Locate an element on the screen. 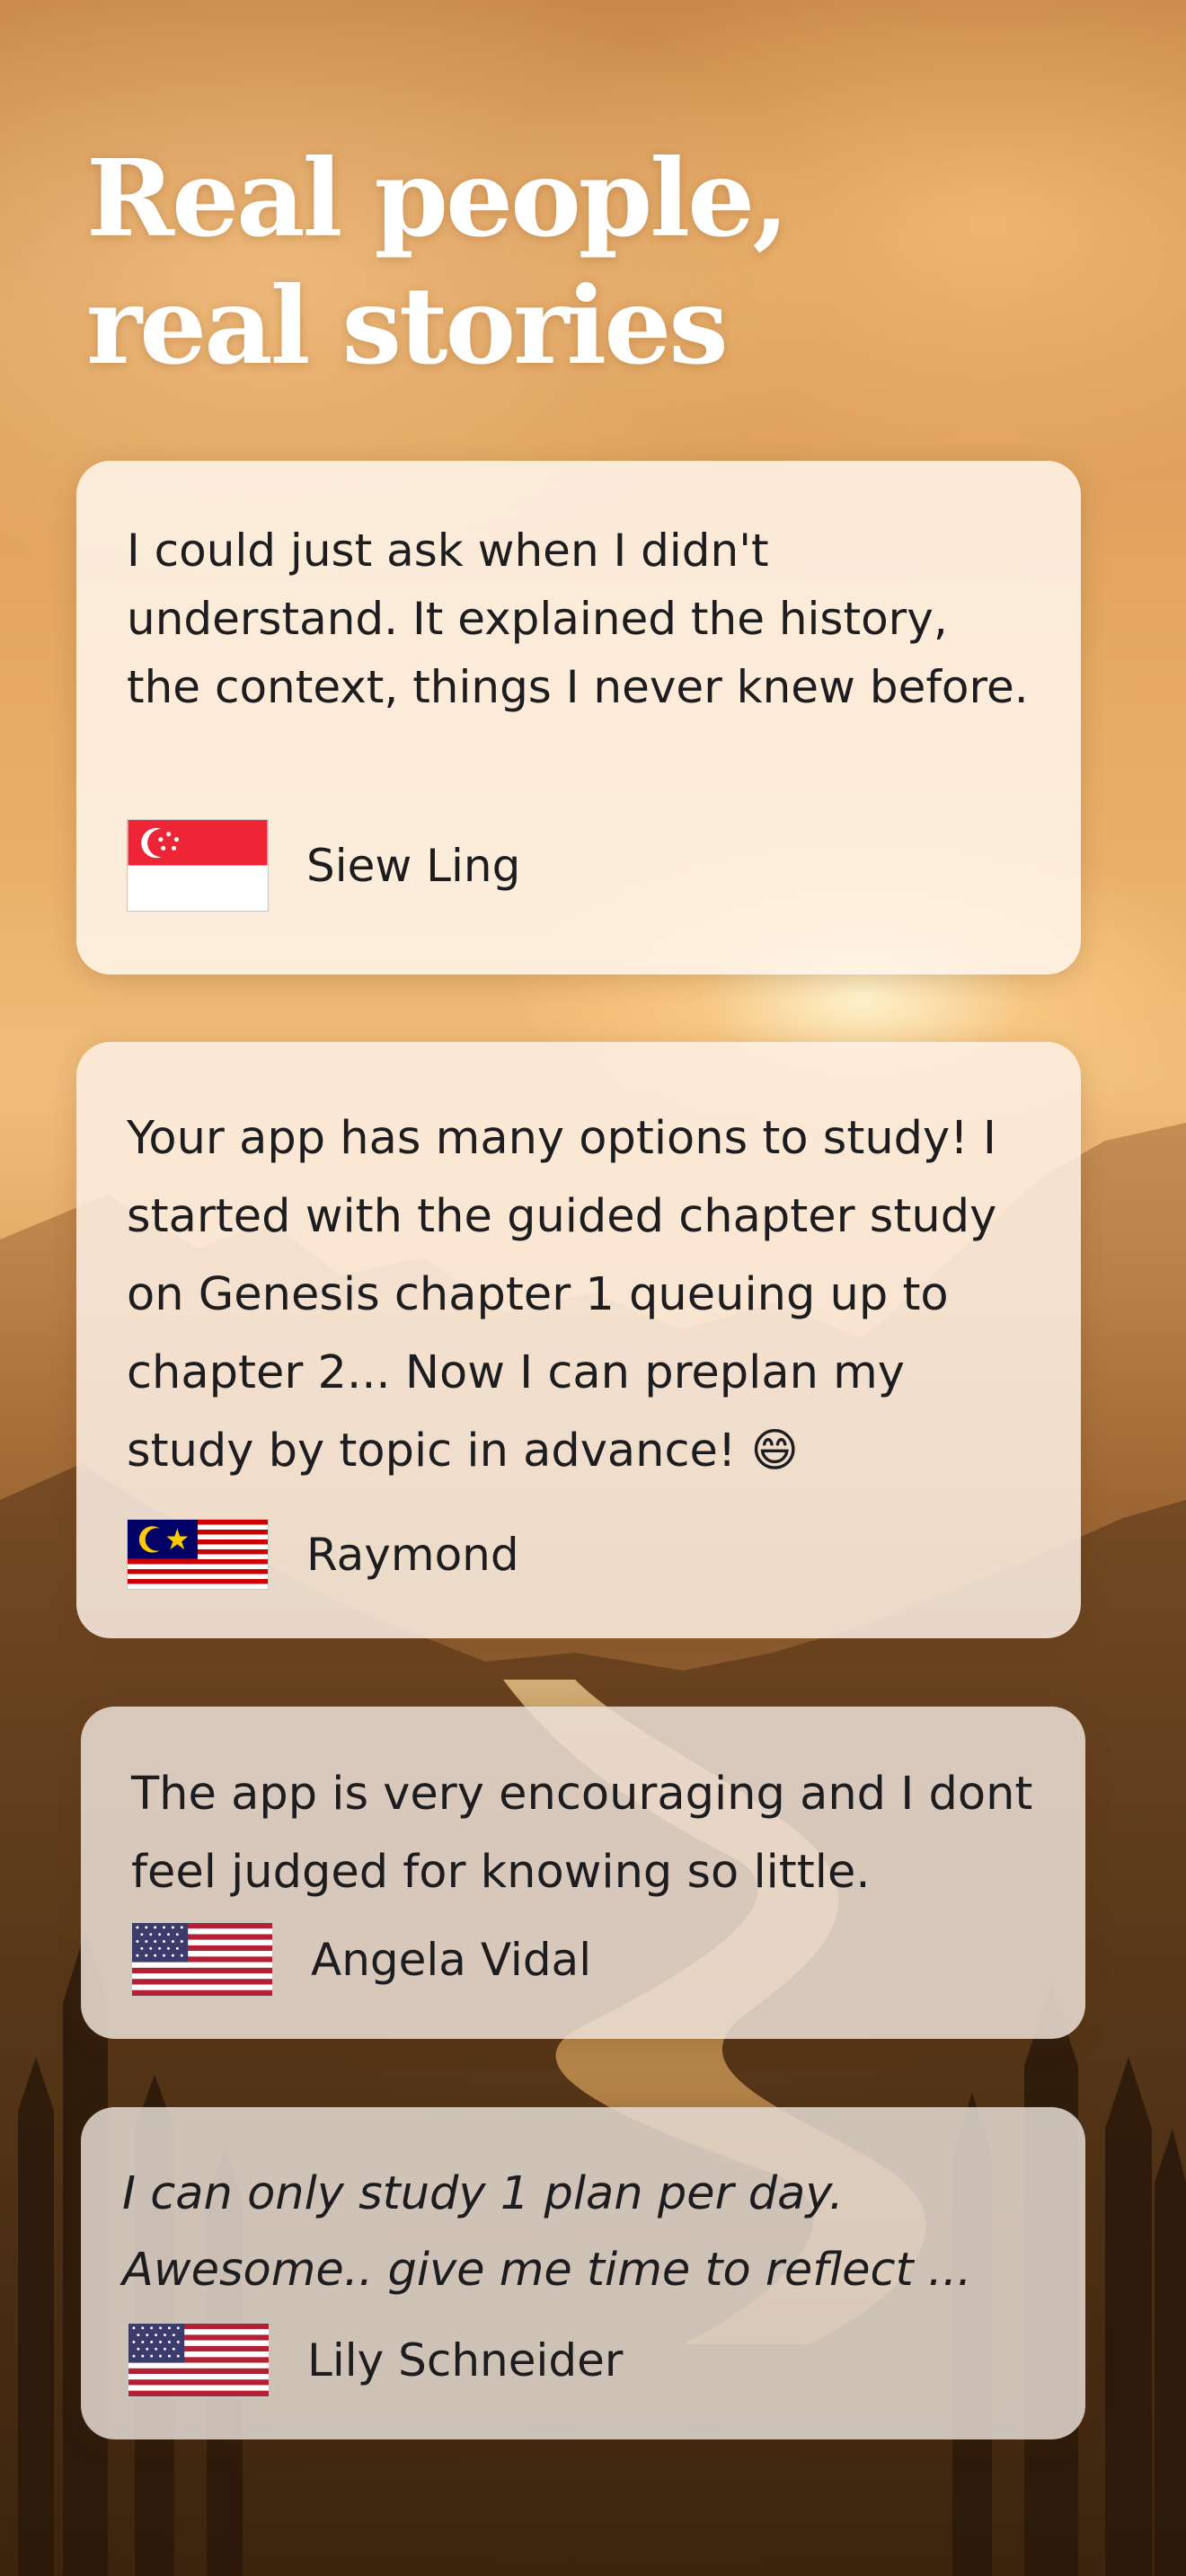  testimonial-author: Siew Ling is located at coordinates (323, 865).